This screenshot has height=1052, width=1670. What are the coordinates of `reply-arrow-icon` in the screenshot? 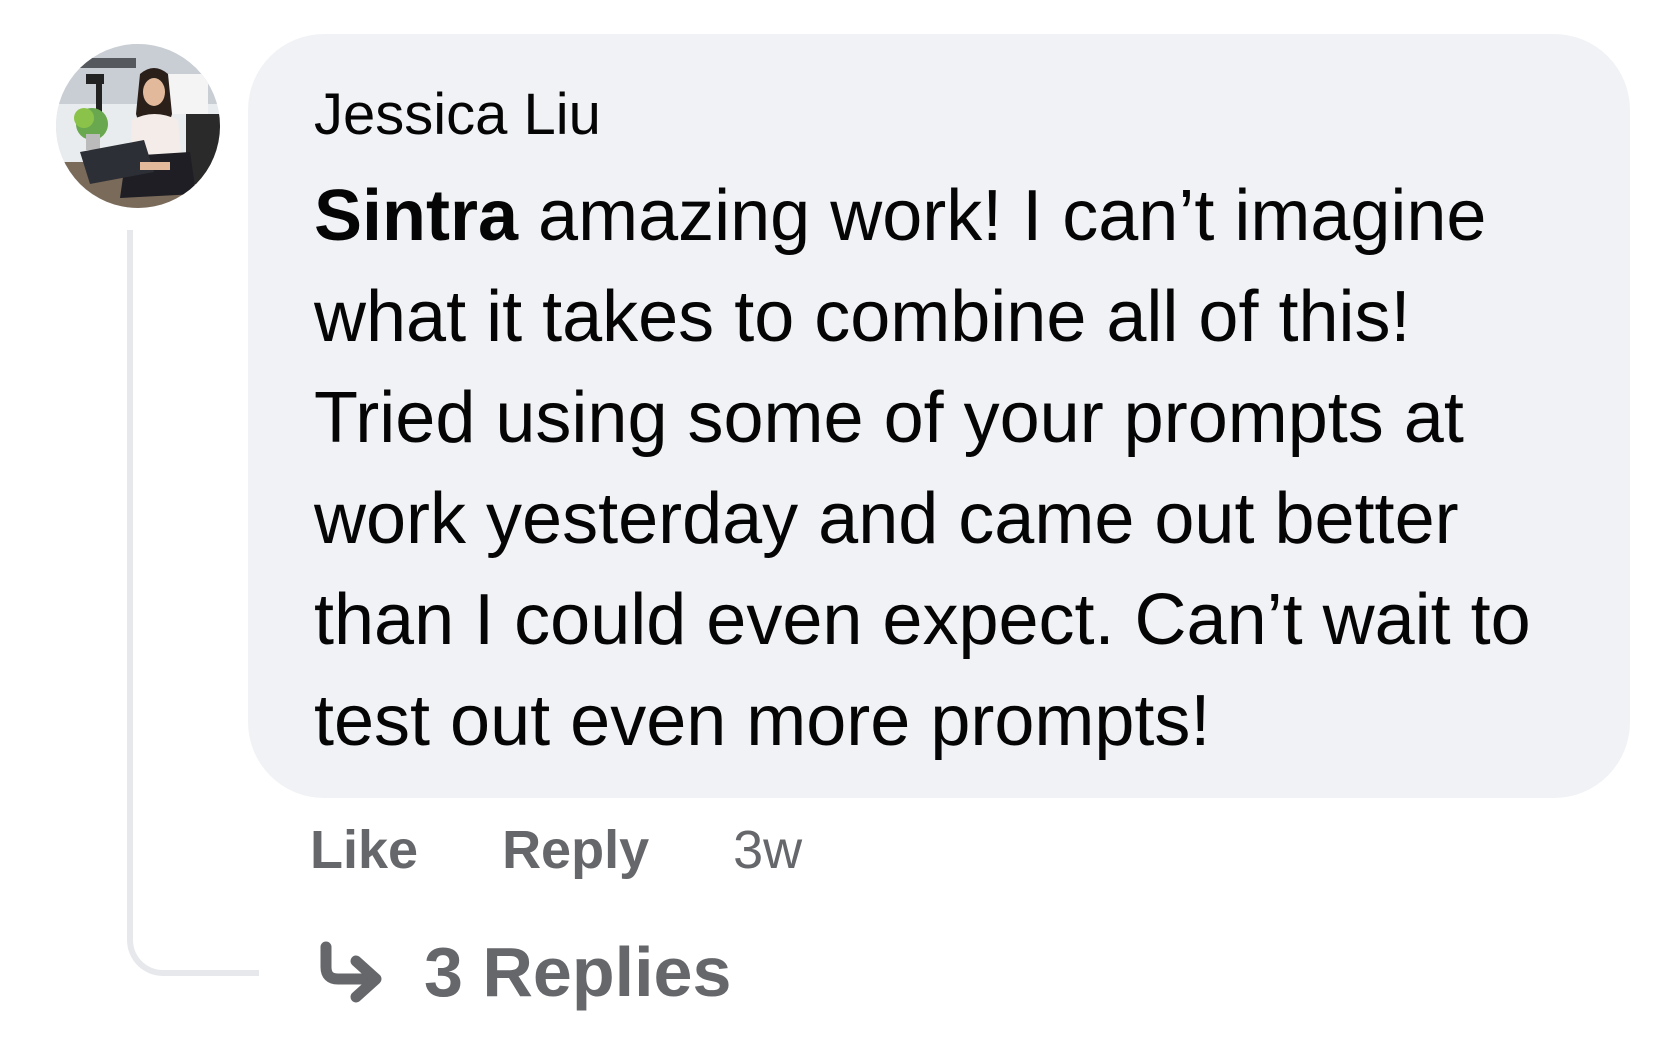 It's located at (353, 972).